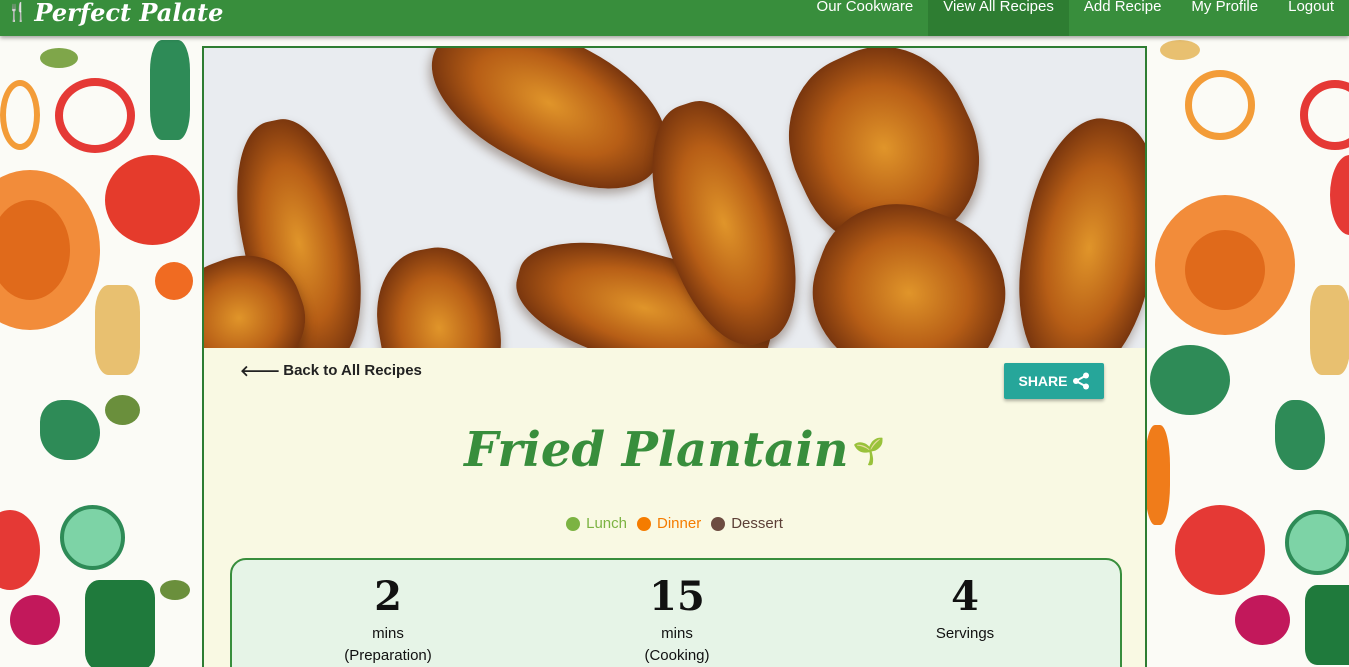  Describe the element at coordinates (677, 596) in the screenshot. I see `cook-time-value: 15` at that location.